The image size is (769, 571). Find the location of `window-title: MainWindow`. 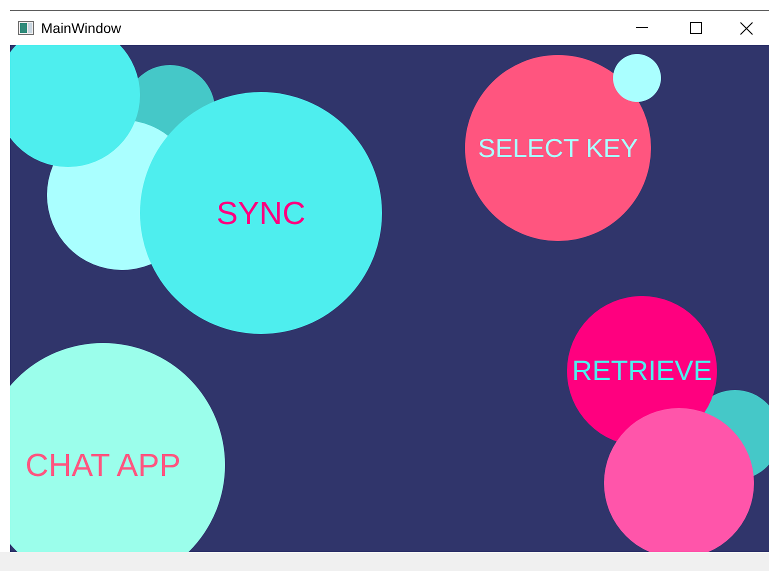

window-title: MainWindow is located at coordinates (81, 28).